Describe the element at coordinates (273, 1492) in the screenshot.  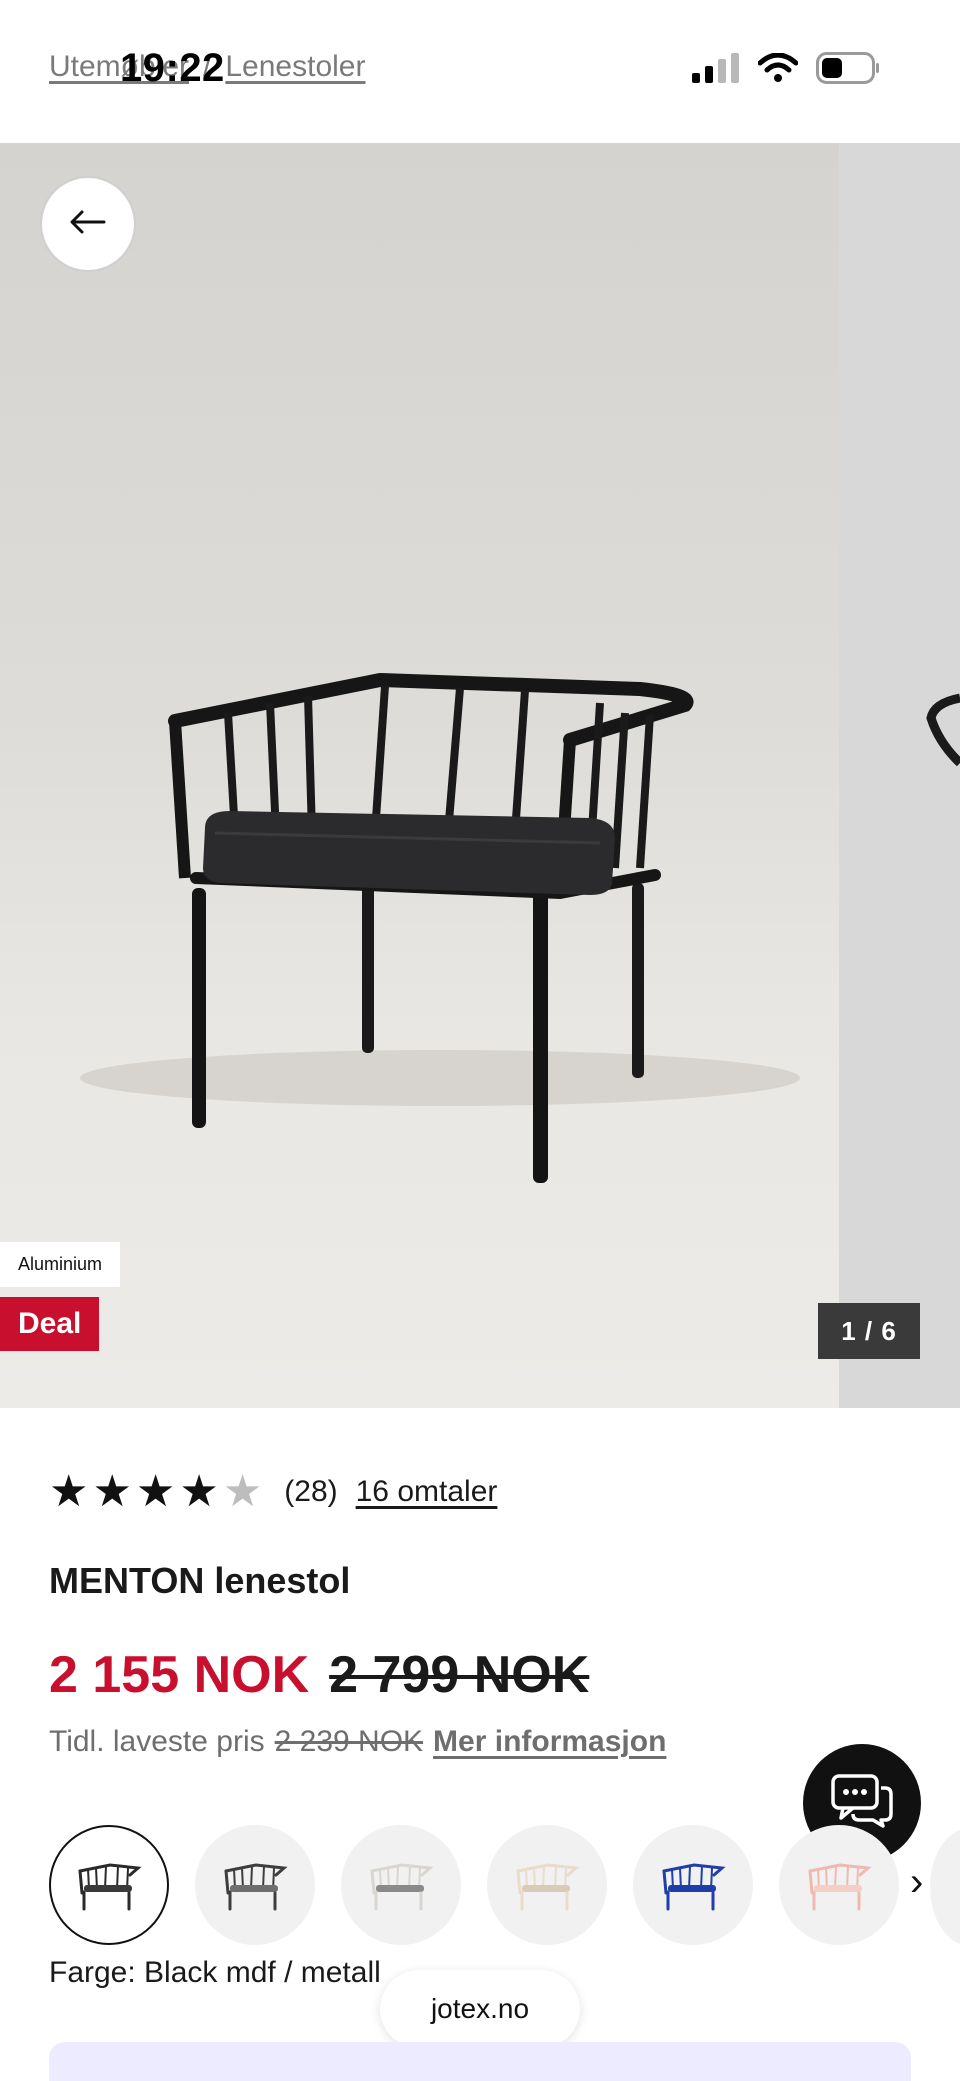
I see `product-rating: ★ ★ ★ ★ ★ (28) 16 omtaler` at that location.